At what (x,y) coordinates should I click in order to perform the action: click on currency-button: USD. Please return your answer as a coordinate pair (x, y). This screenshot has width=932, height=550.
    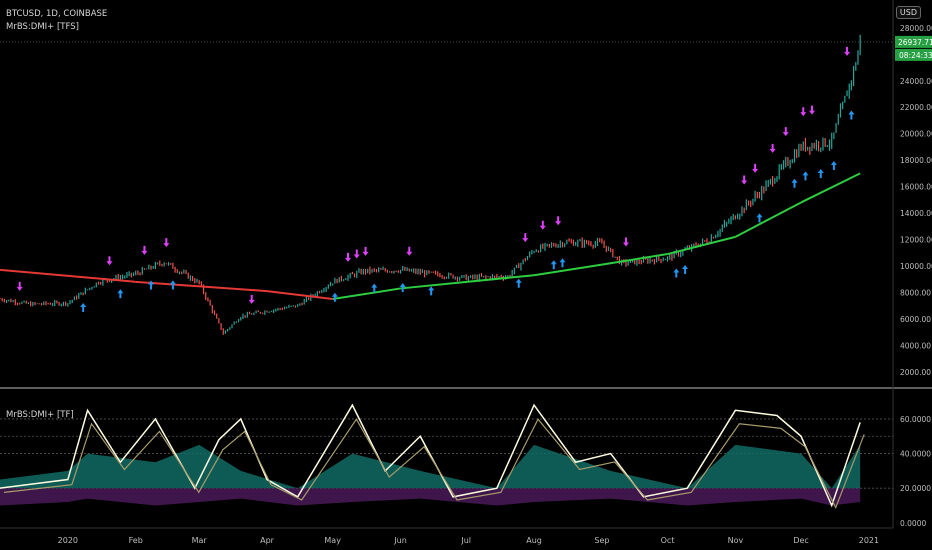
    Looking at the image, I should click on (908, 12).